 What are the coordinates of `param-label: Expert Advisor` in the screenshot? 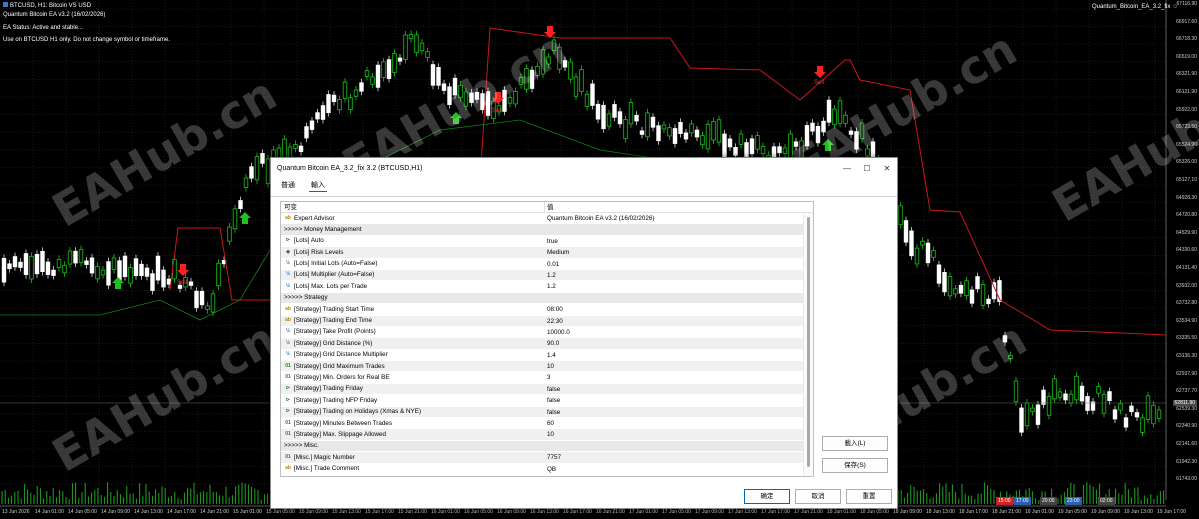 It's located at (314, 218).